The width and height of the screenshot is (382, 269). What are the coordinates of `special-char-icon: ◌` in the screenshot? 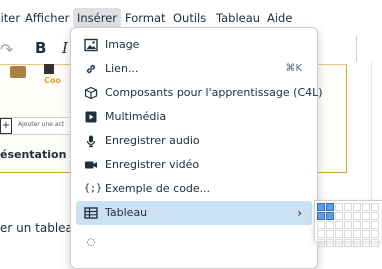 It's located at (91, 242).